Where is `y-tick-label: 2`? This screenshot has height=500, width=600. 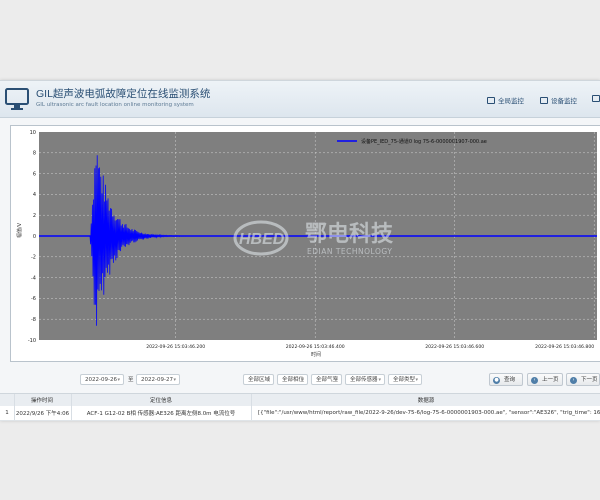 y-tick-label: 2 is located at coordinates (34, 216).